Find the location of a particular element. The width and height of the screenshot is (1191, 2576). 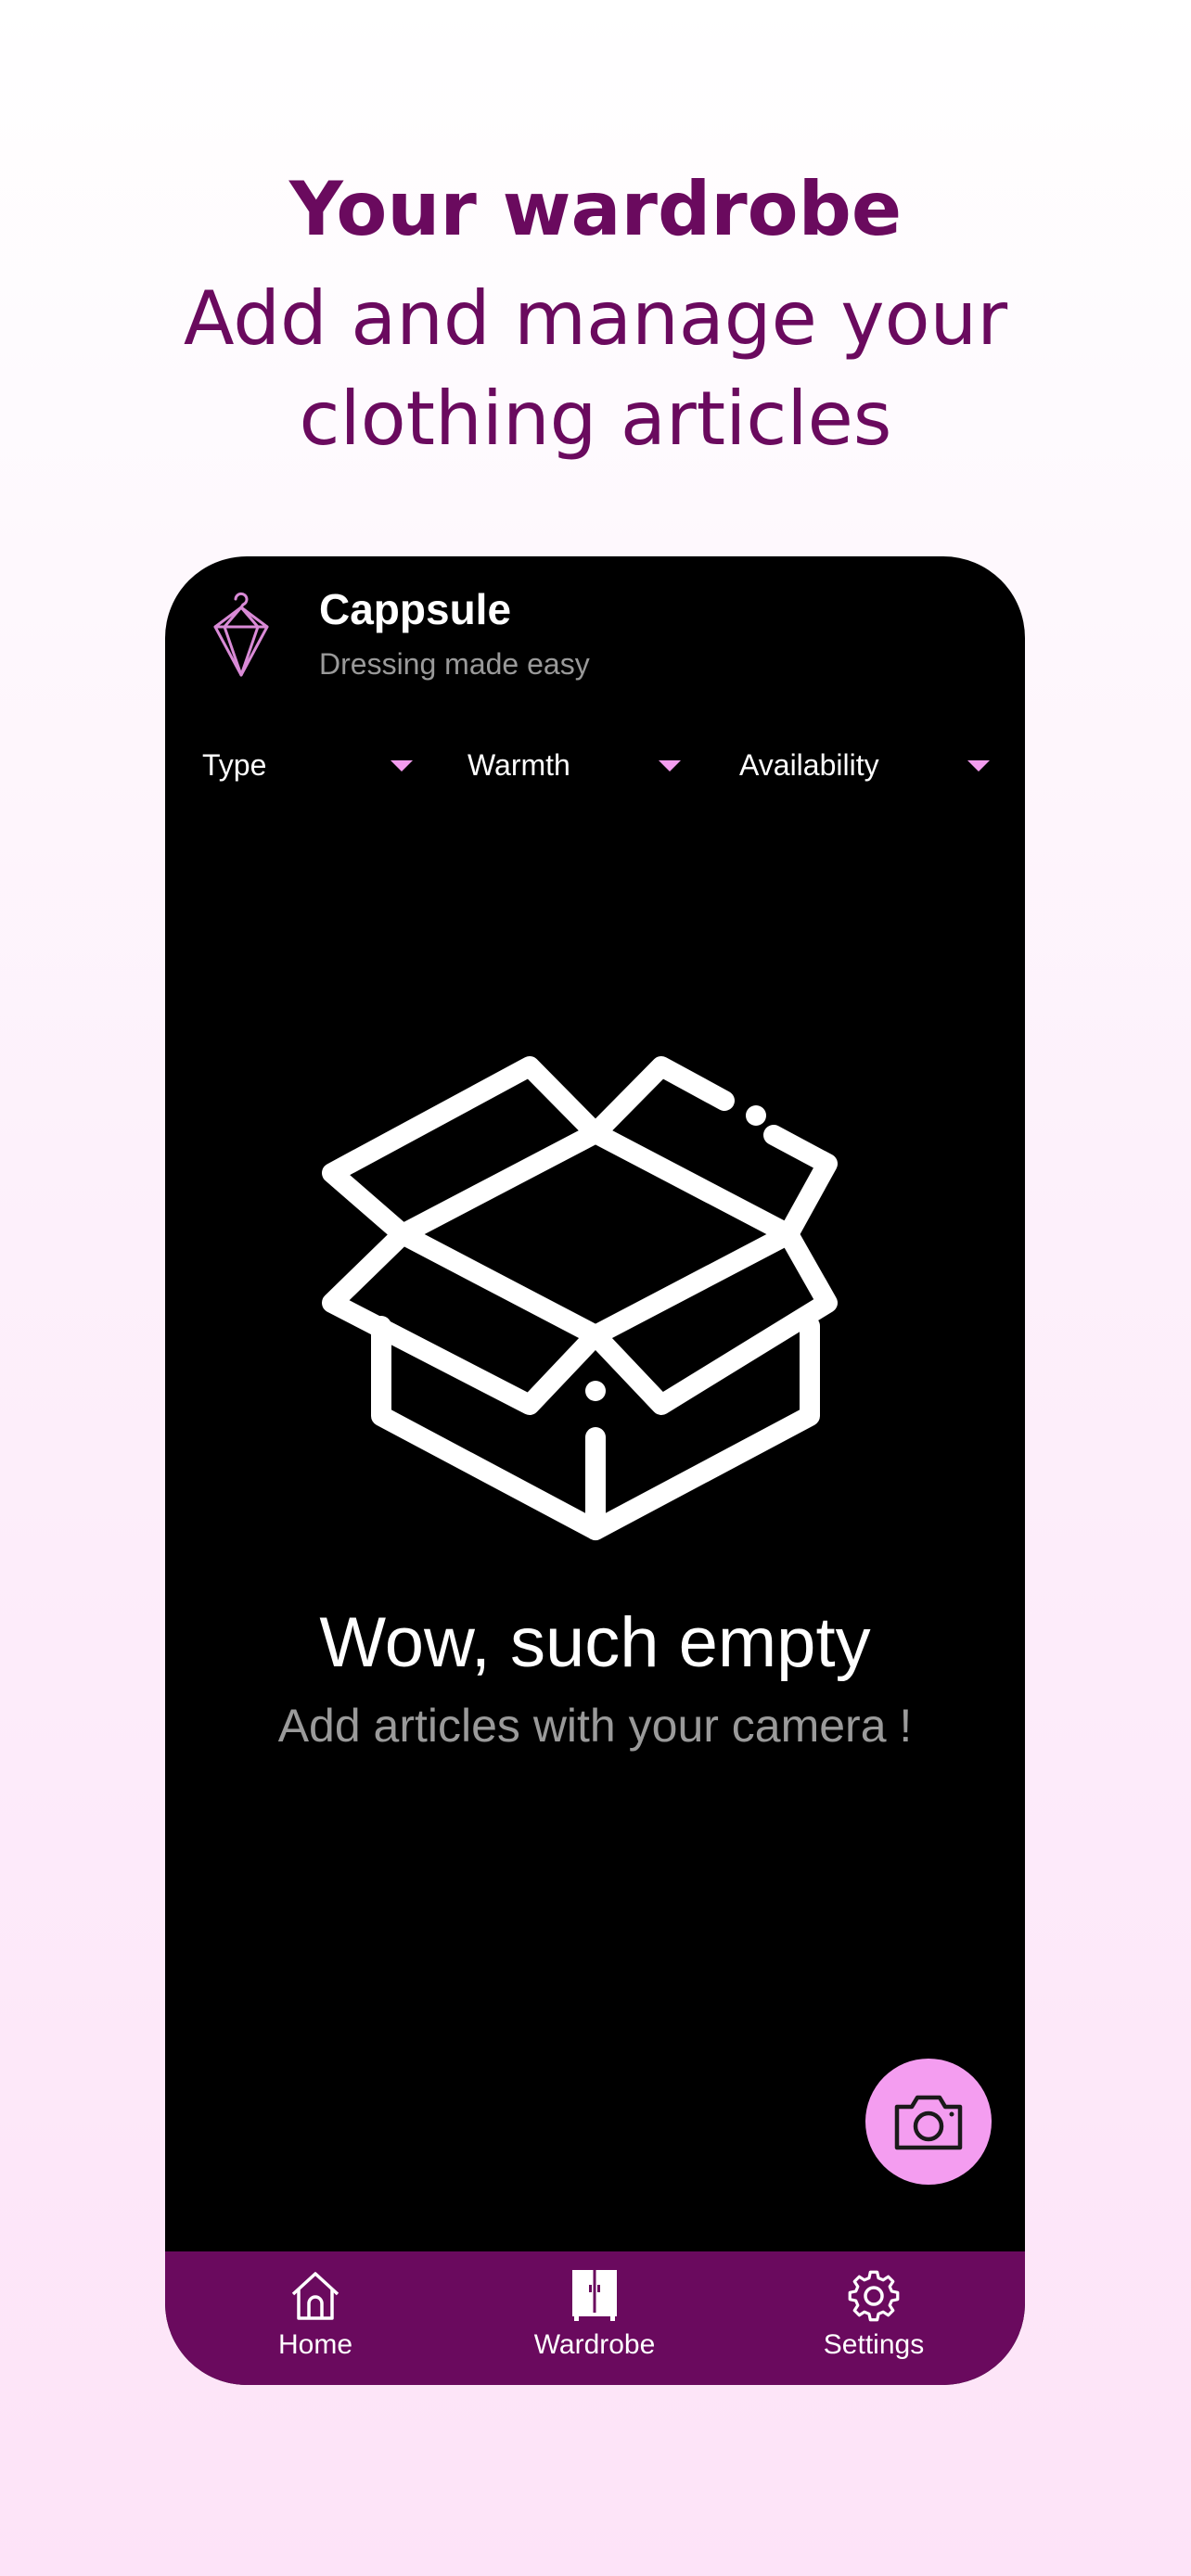

nav-label-home: Home is located at coordinates (315, 2344).